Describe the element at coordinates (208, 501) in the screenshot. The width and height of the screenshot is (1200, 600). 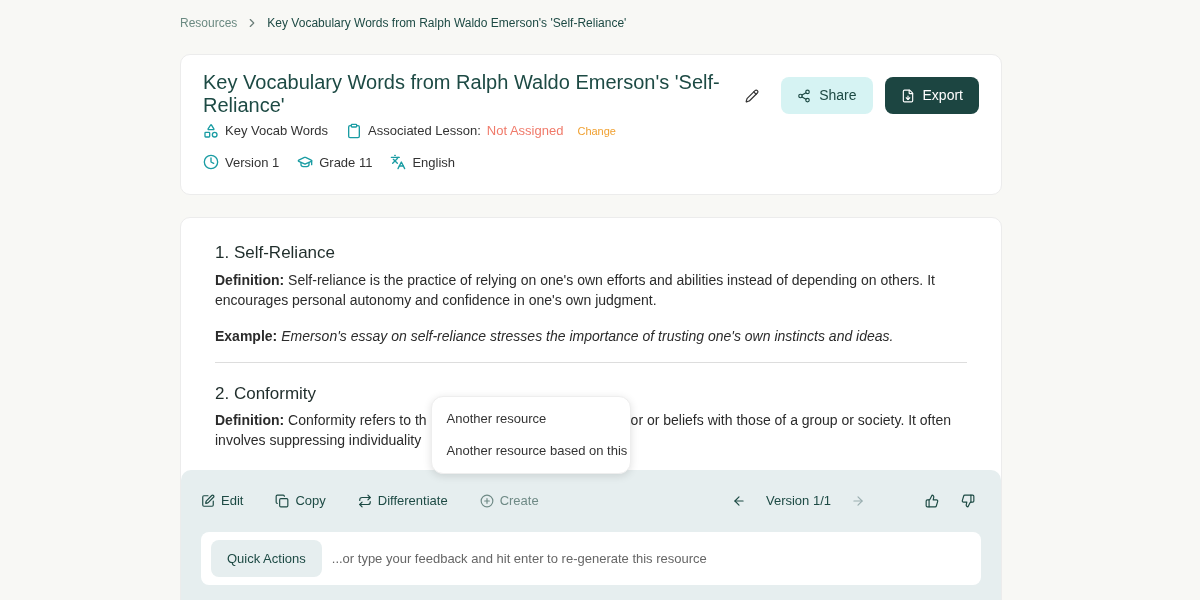
I see `edit-icon` at that location.